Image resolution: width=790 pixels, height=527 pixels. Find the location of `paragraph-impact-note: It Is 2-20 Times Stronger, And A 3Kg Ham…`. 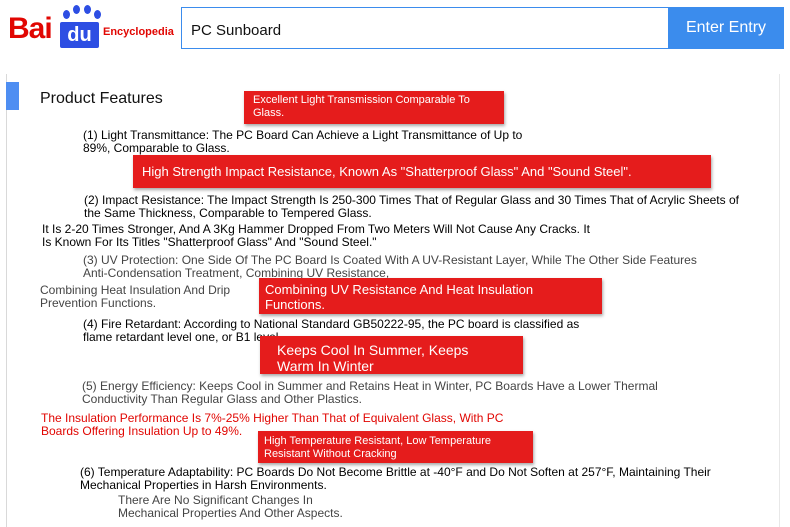

paragraph-impact-note: It Is 2-20 Times Stronger, And A 3Kg Ham… is located at coordinates (316, 235).